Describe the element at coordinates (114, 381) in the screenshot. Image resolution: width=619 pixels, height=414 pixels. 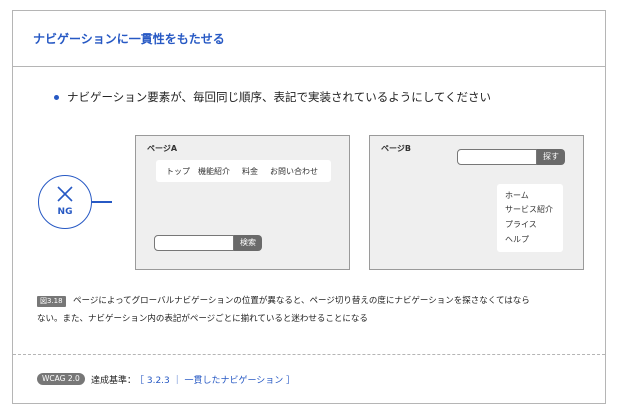
I see `criterion-label: 達成基準：` at that location.